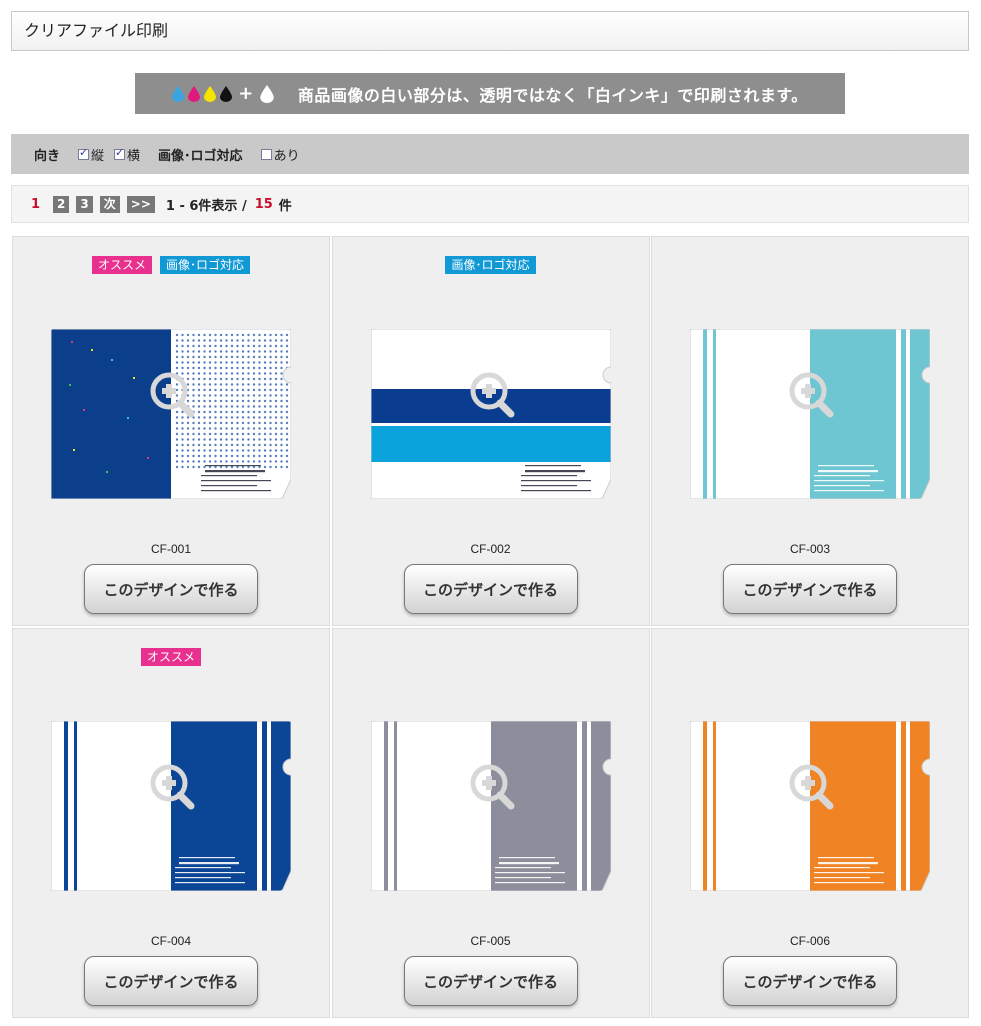 The height and width of the screenshot is (1026, 981). I want to click on magenta-drop-shape, so click(194, 93).